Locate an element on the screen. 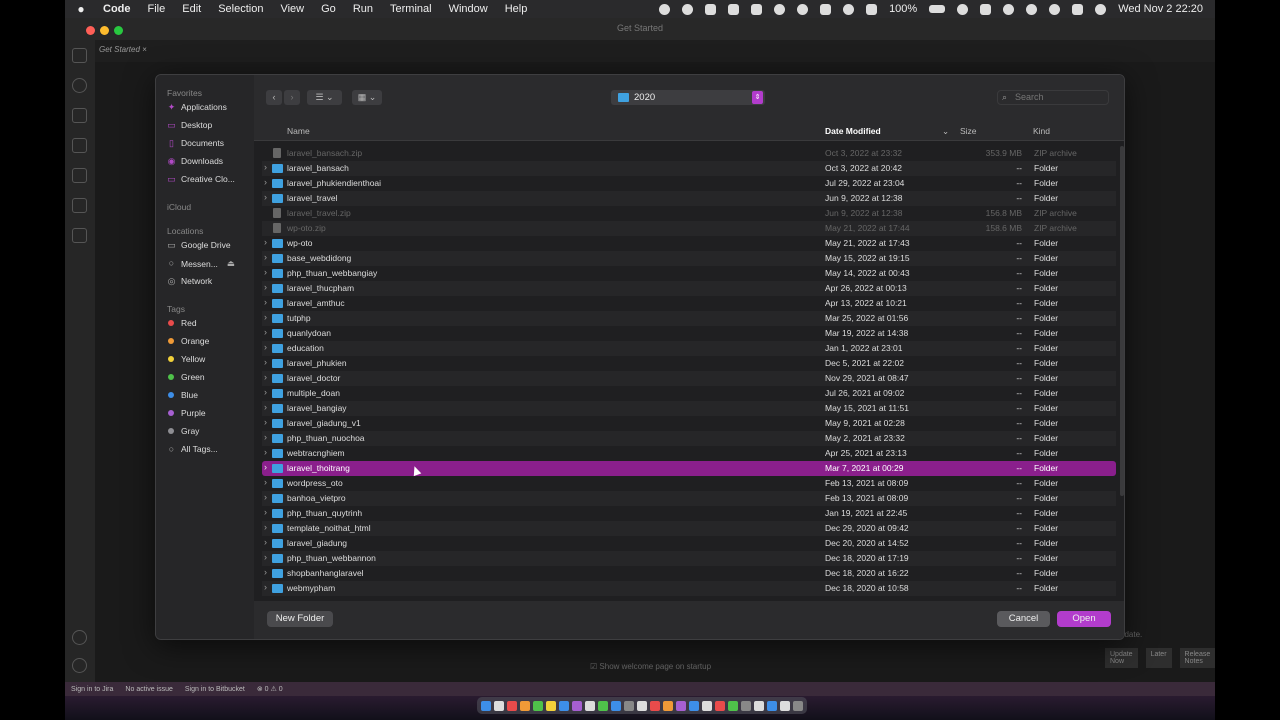  folder-row: › wp-oto May 21, 2022 at 17:43 -- Folder is located at coordinates (689, 243).